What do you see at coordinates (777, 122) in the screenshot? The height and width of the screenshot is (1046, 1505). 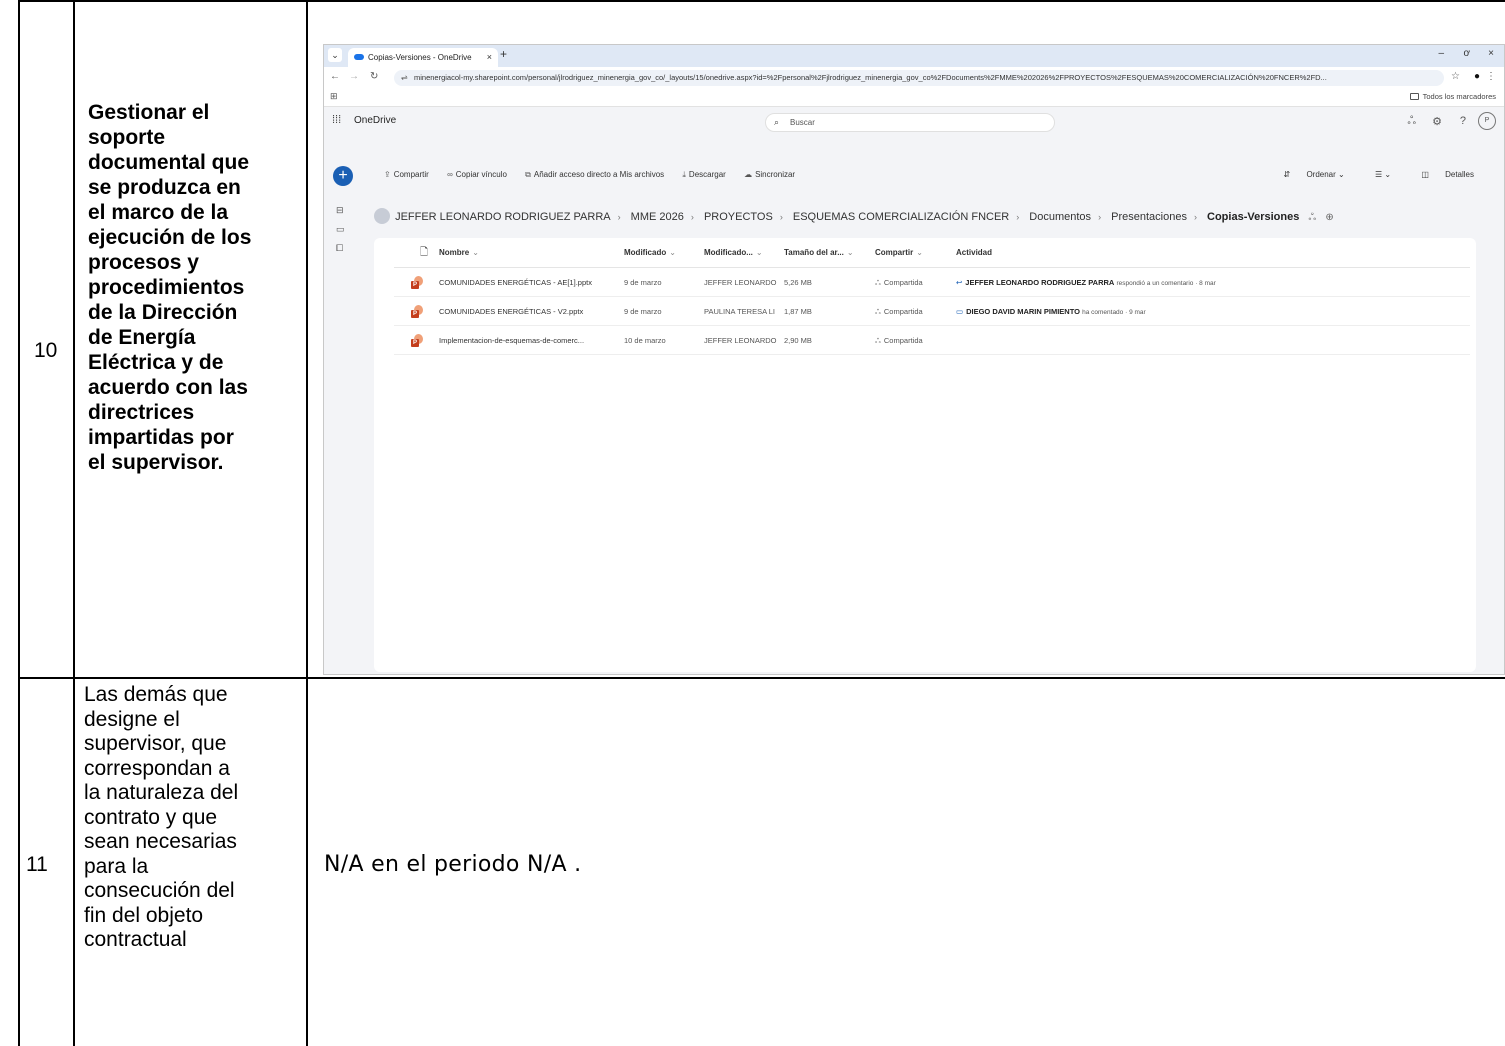 I see `search-icon: ⌕` at bounding box center [777, 122].